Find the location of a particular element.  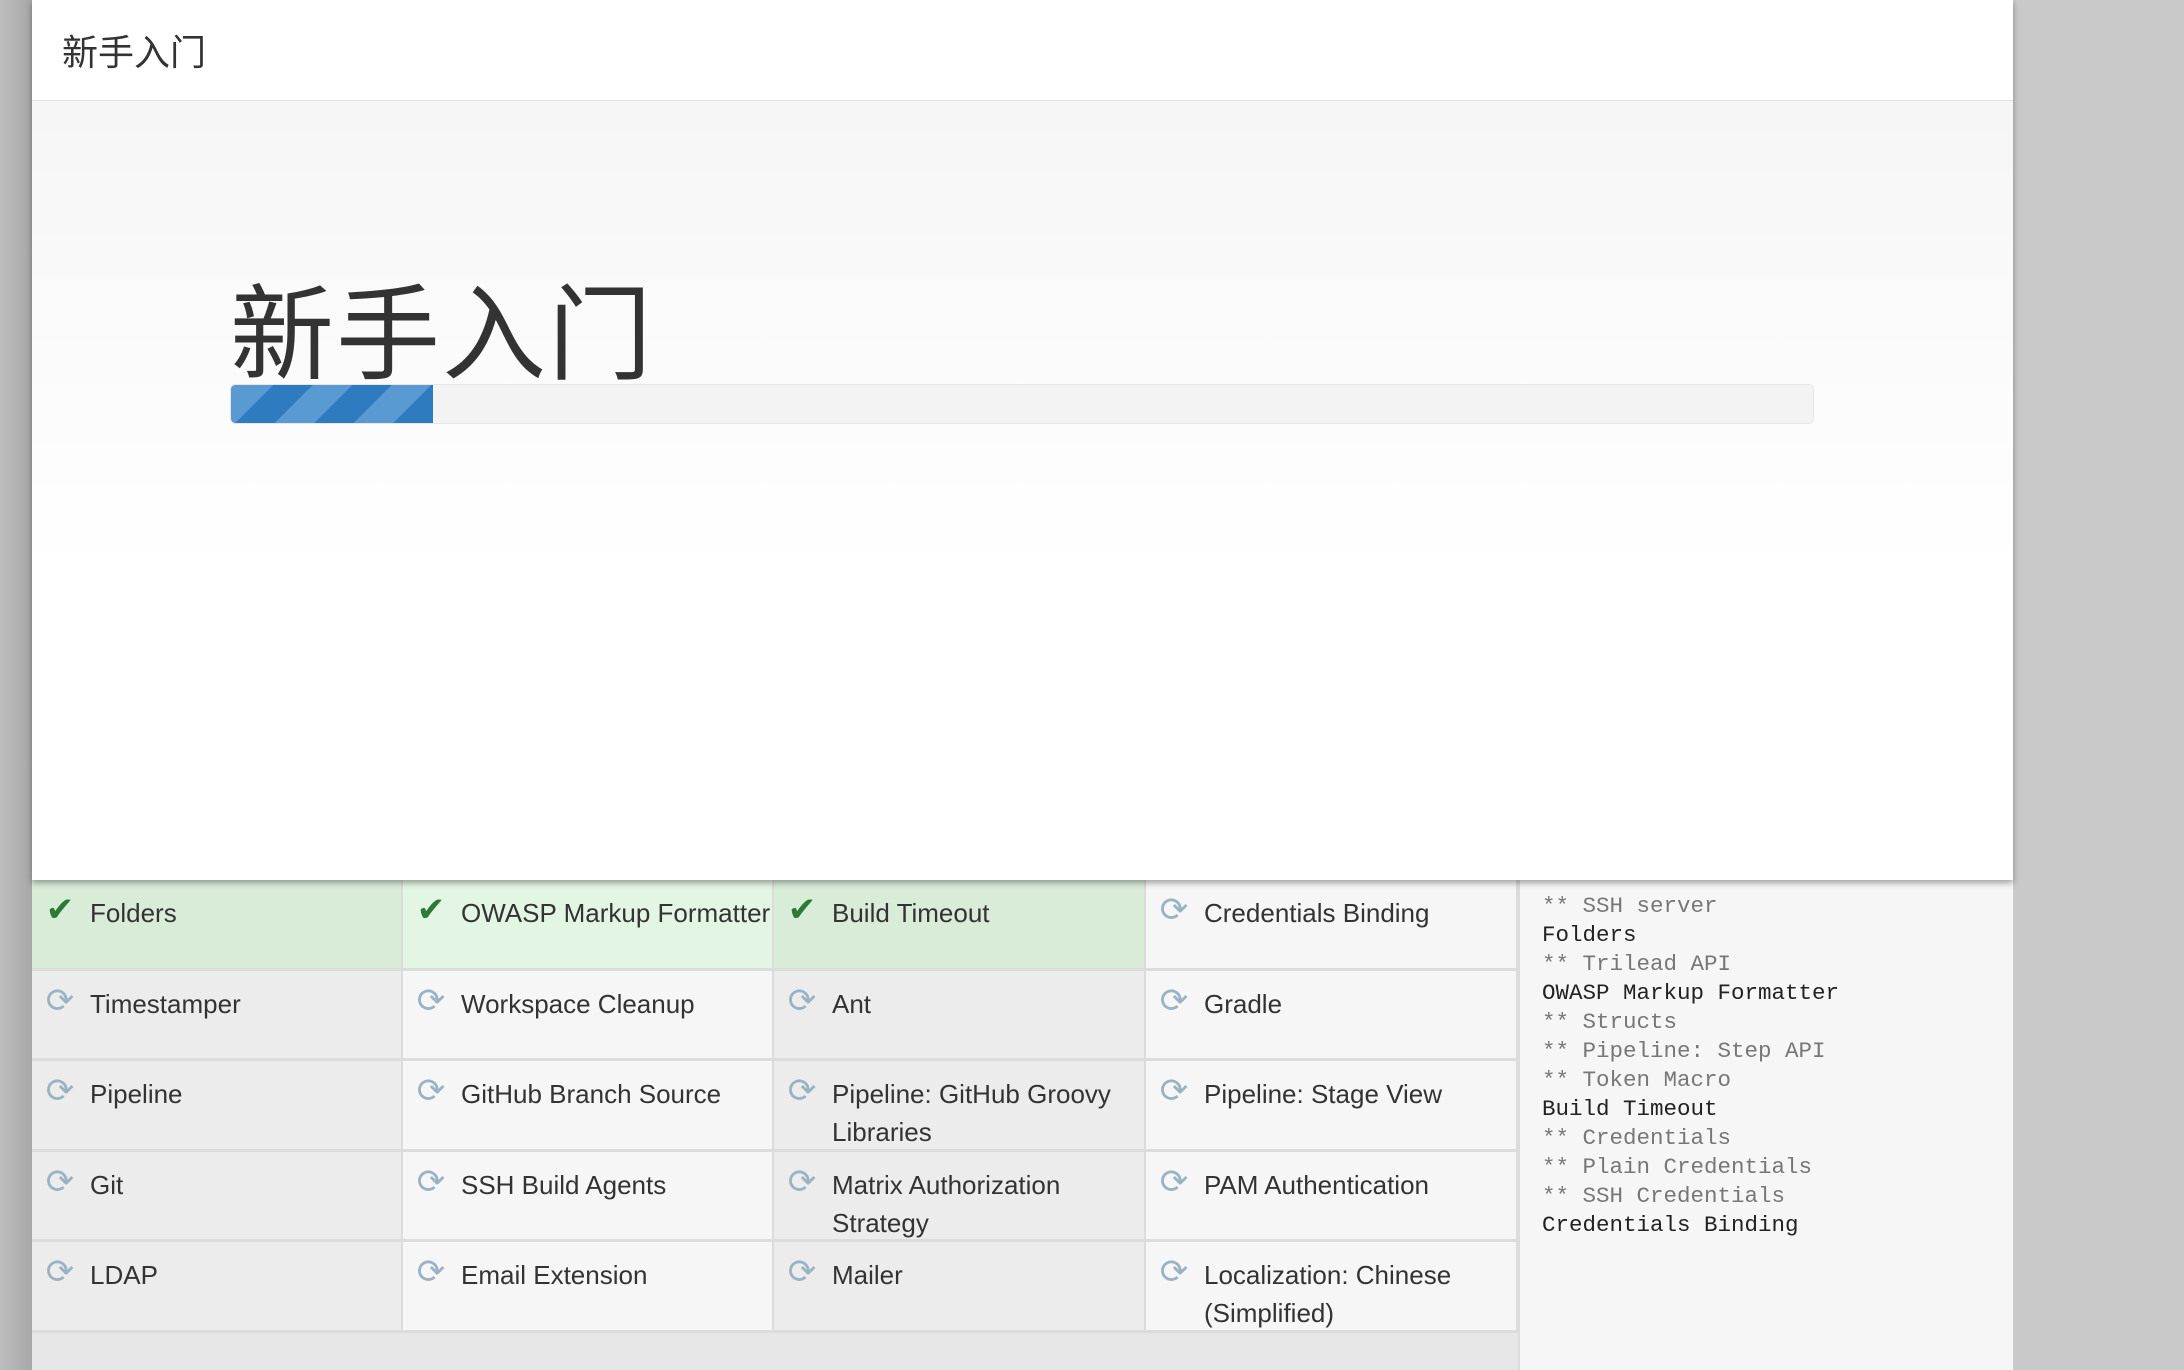

log-line: ** Pipeline: Step API is located at coordinates (1684, 1051).